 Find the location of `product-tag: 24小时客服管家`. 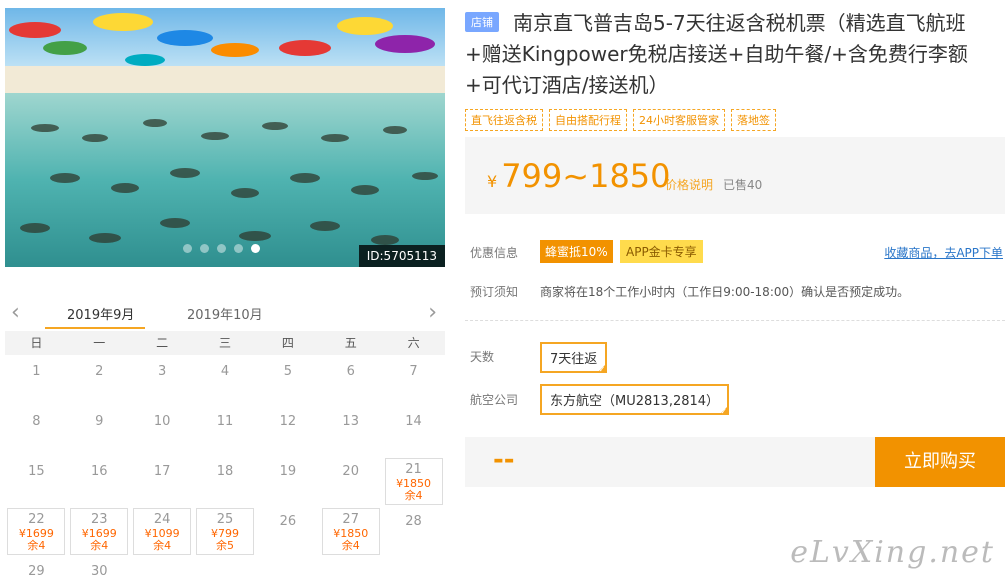

product-tag: 24小时客服管家 is located at coordinates (679, 120).